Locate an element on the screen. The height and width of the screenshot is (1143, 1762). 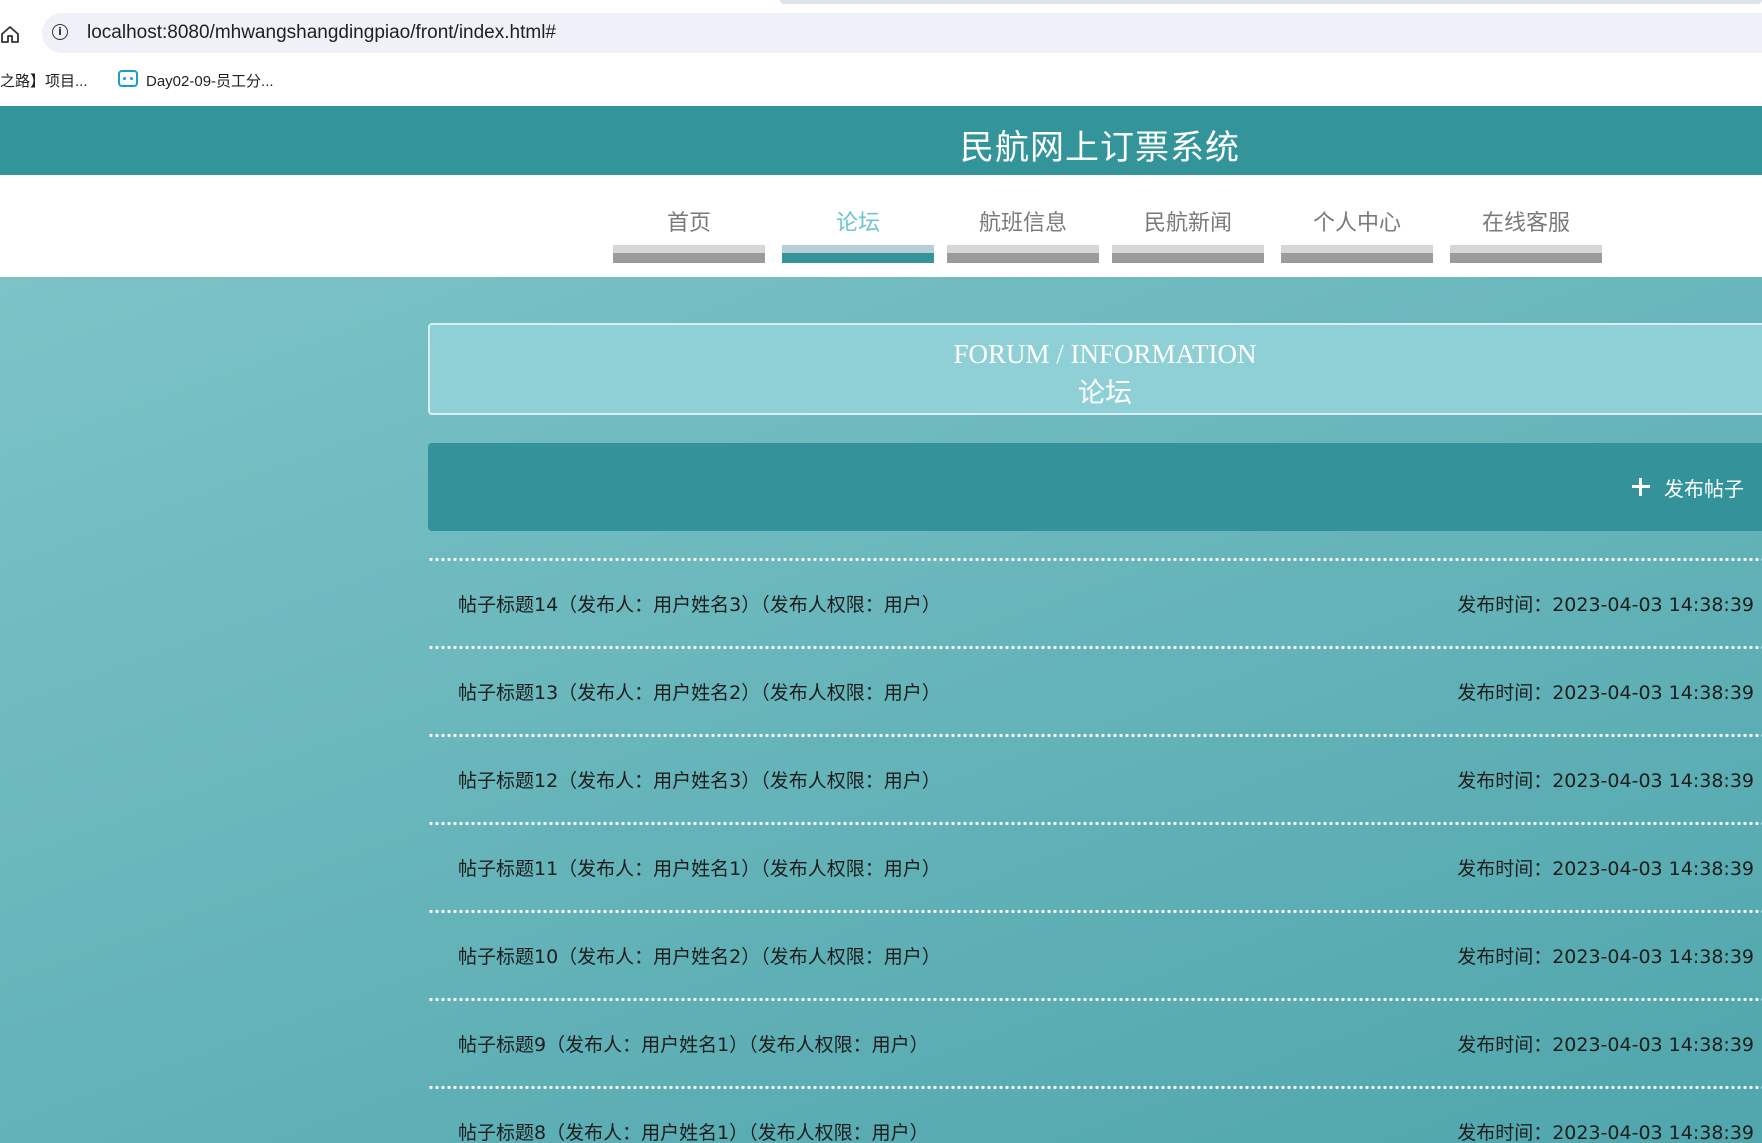
nav-item-news: 民航新闻 is located at coordinates (1188, 219).